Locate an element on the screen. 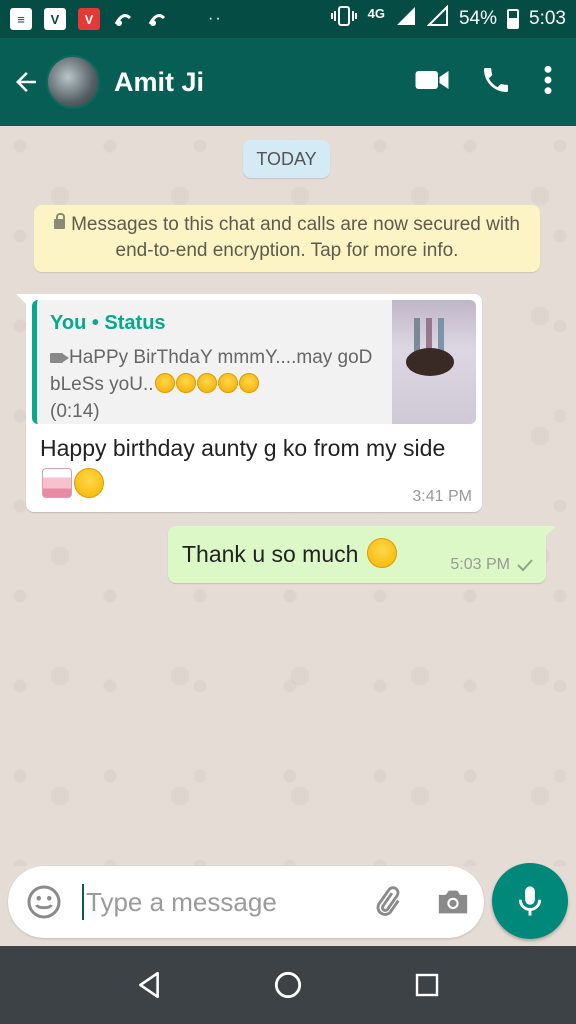 The height and width of the screenshot is (1024, 576). nav-recents-button is located at coordinates (427, 985).